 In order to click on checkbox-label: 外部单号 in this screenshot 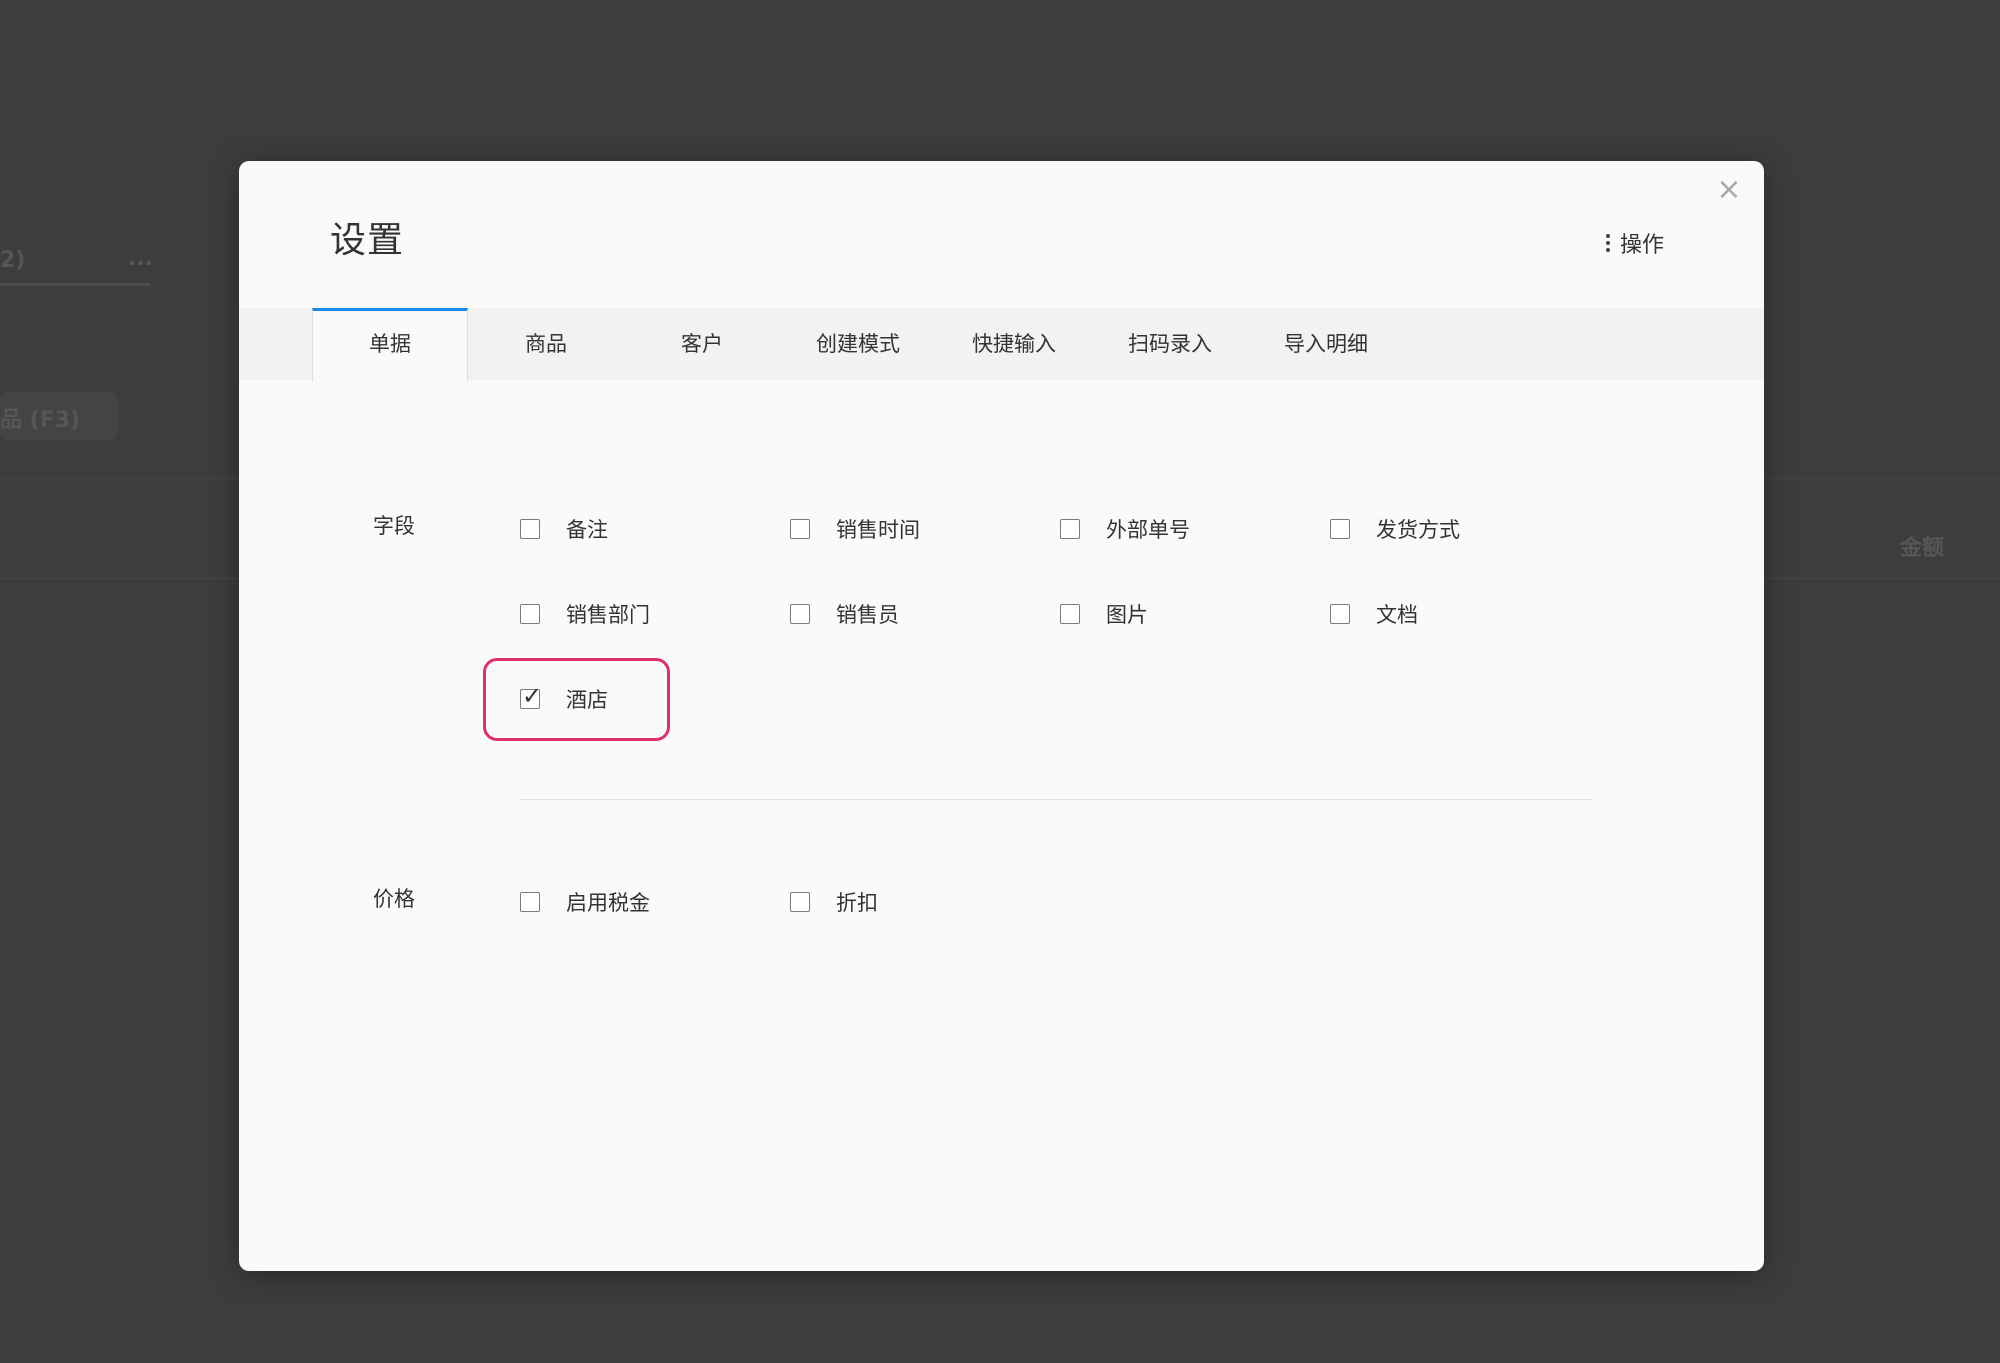, I will do `click(1148, 530)`.